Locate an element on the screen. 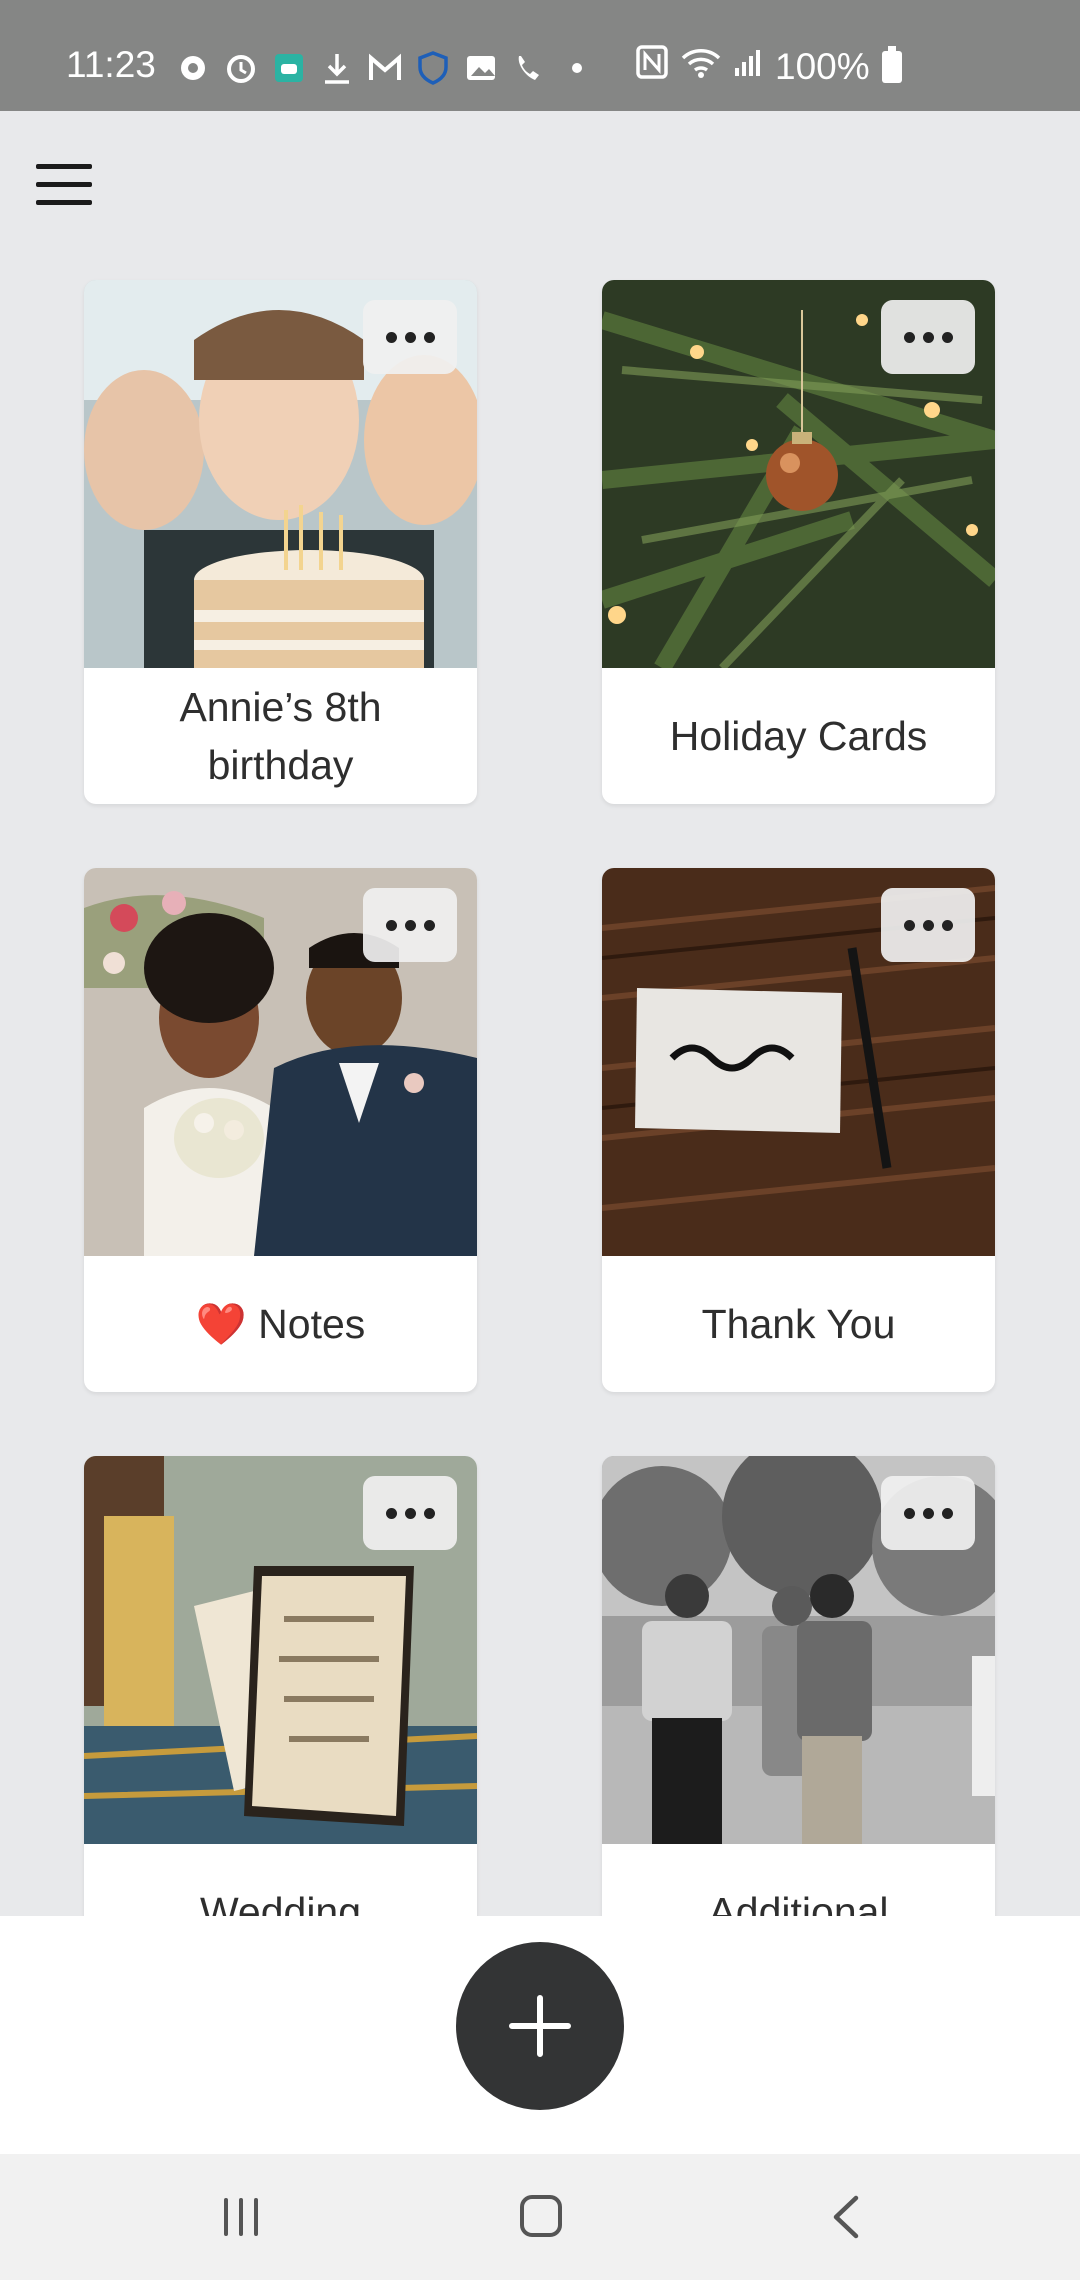 The image size is (1080, 2280). back-icon is located at coordinates (846, 2217).